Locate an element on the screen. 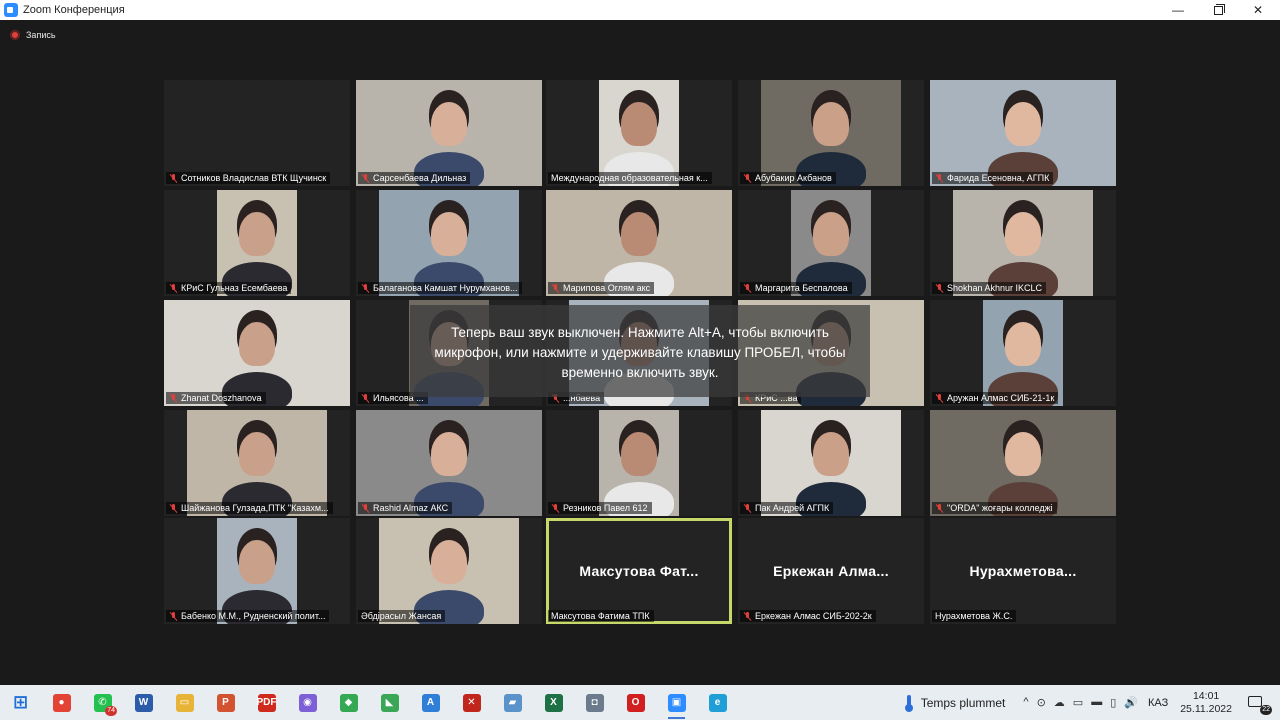 This screenshot has height=720, width=1280. zoom-icon: ▣ is located at coordinates (676, 702).